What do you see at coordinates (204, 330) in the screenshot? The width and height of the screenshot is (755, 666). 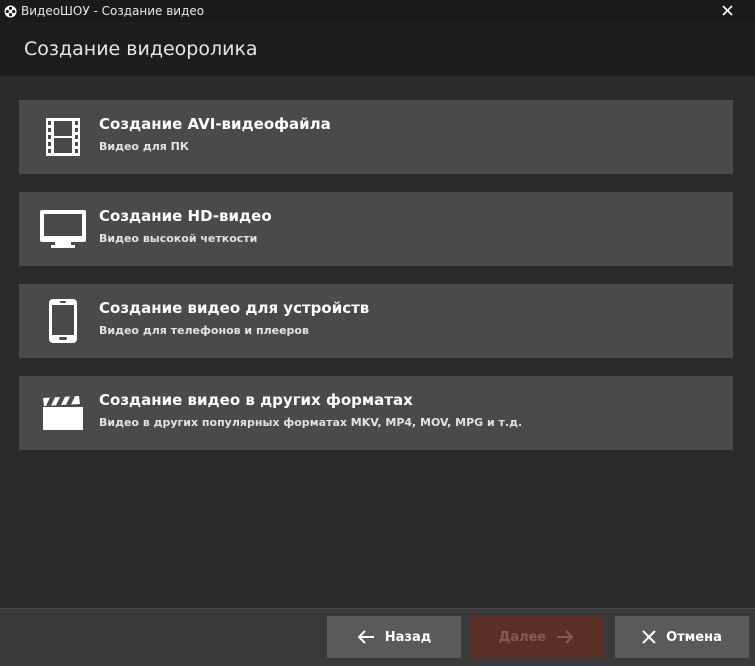 I see `option-subtitle: Видео для телефонов и плееров` at bounding box center [204, 330].